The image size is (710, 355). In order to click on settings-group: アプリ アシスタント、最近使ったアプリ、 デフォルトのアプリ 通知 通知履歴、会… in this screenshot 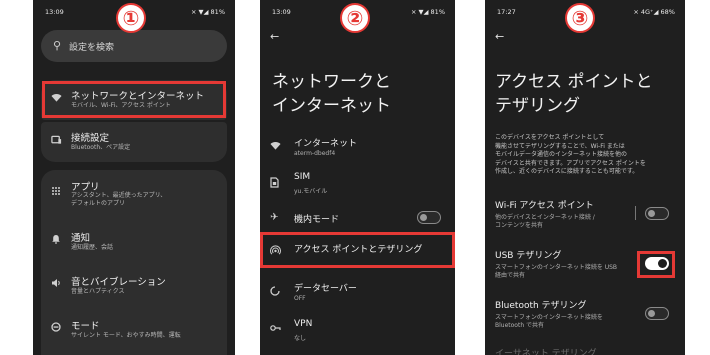, I will do `click(134, 262)`.